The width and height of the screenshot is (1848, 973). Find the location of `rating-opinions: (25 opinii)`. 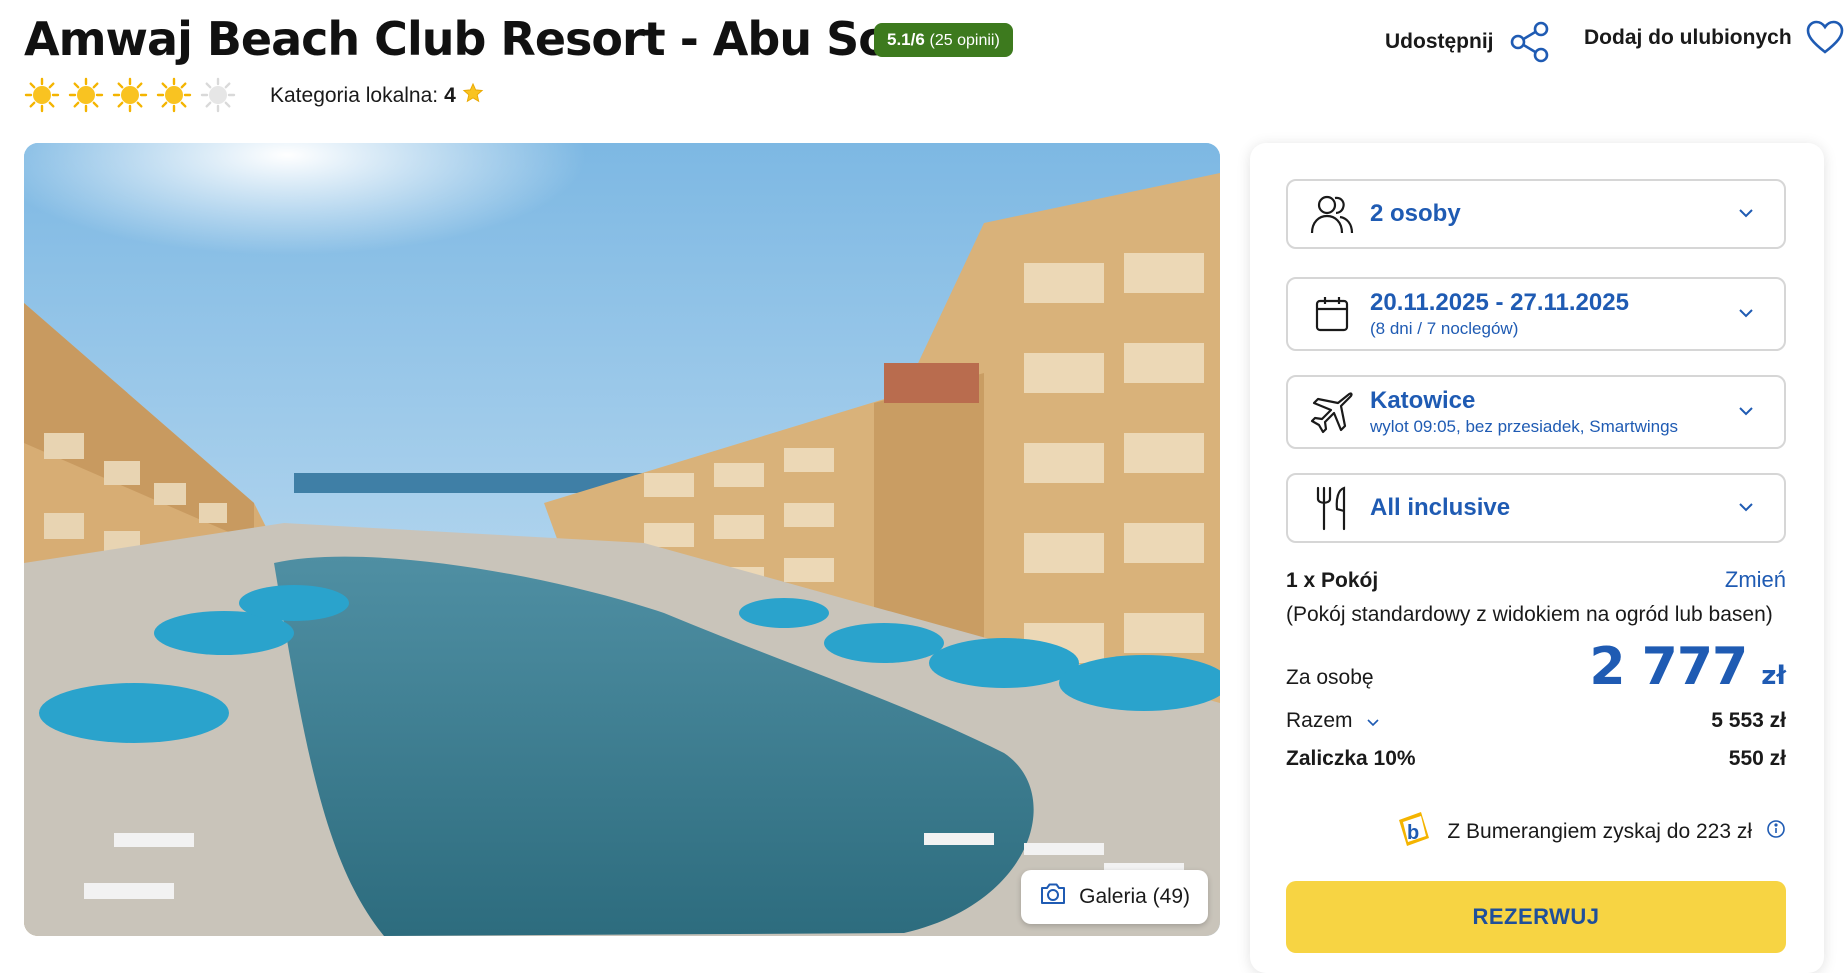

rating-opinions: (25 opinii) is located at coordinates (964, 40).